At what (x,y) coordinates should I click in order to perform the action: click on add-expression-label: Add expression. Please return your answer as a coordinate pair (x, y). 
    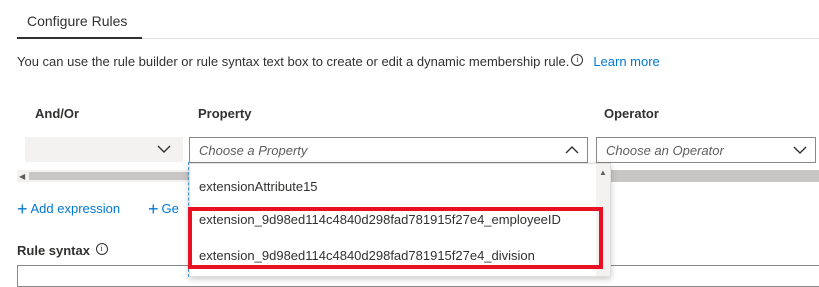
    Looking at the image, I should click on (75, 208).